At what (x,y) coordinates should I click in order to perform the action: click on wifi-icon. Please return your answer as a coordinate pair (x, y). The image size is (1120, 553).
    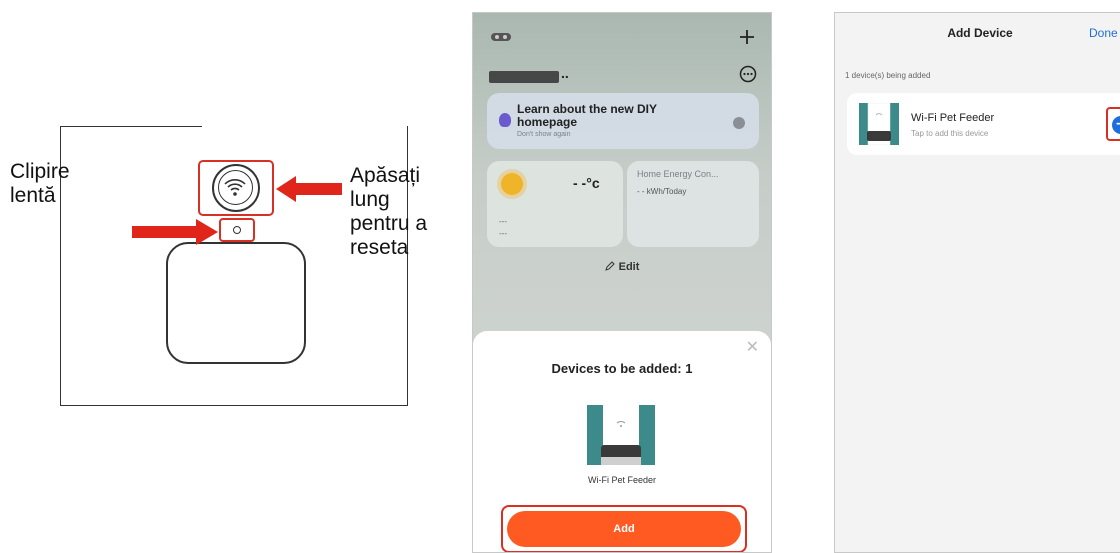
    Looking at the image, I should click on (235, 187).